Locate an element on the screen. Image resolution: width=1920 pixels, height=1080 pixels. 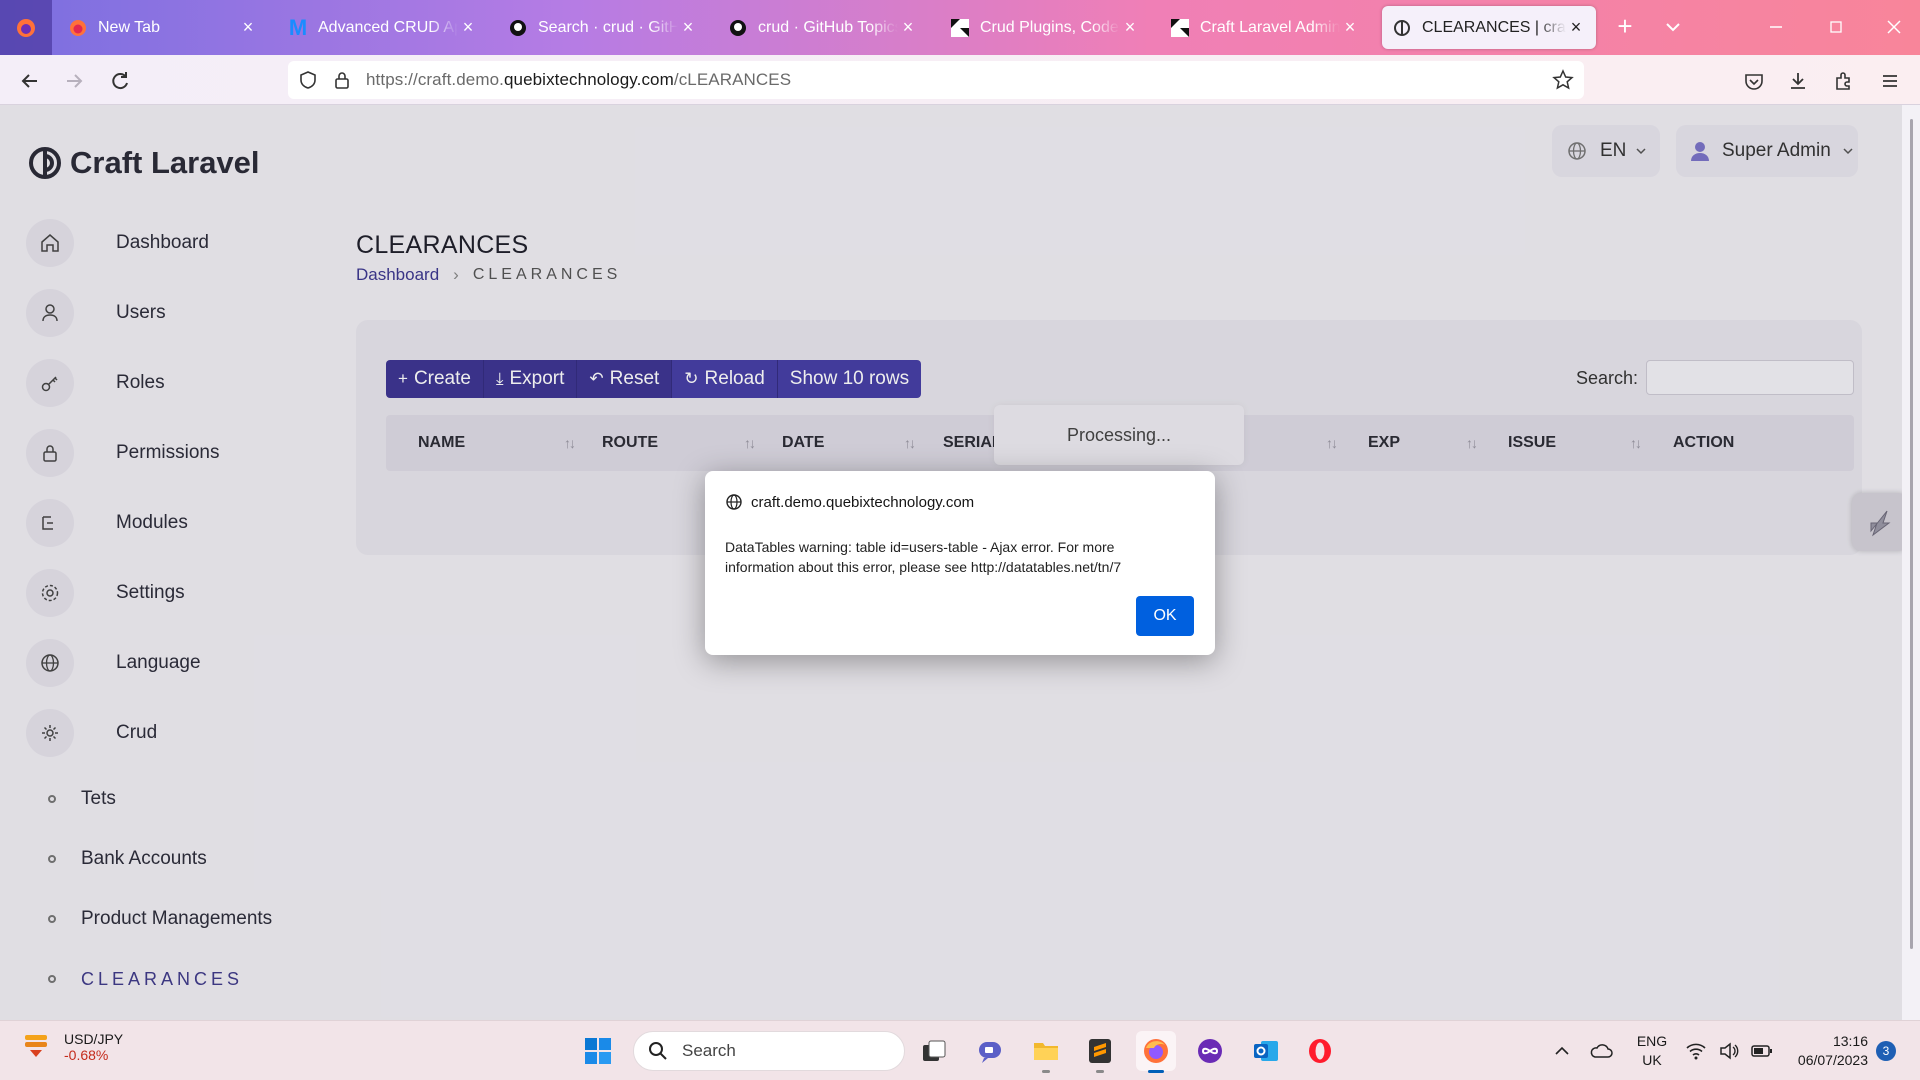
firefox-taskbar-button is located at coordinates (1156, 1052).